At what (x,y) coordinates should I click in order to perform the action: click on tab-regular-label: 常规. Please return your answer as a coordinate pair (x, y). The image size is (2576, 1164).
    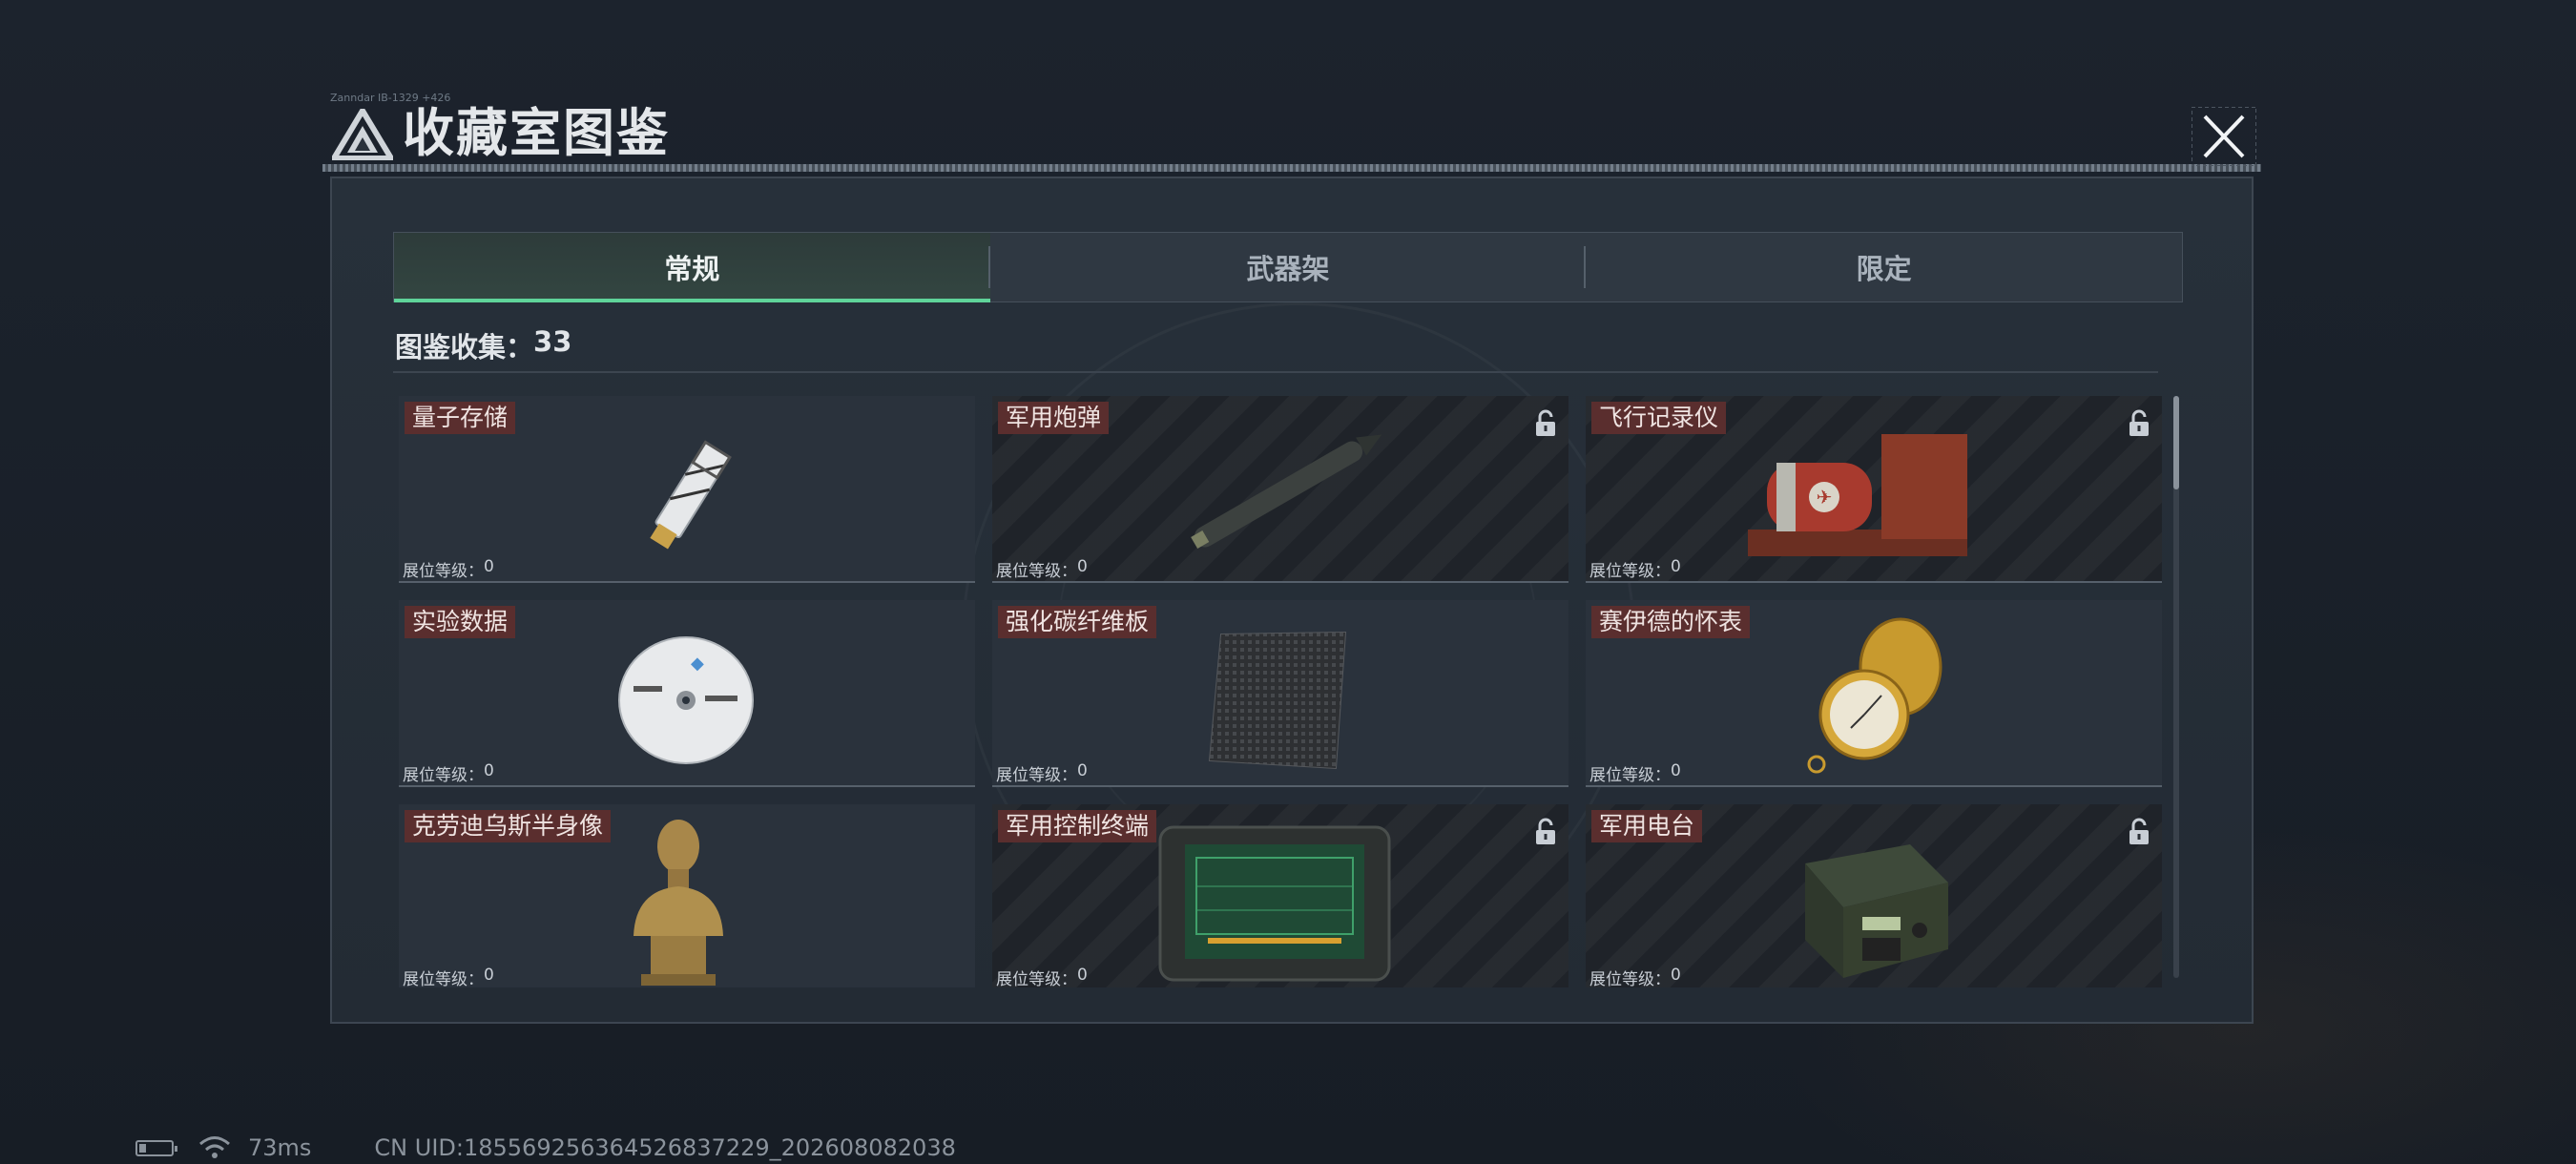
    Looking at the image, I should click on (692, 269).